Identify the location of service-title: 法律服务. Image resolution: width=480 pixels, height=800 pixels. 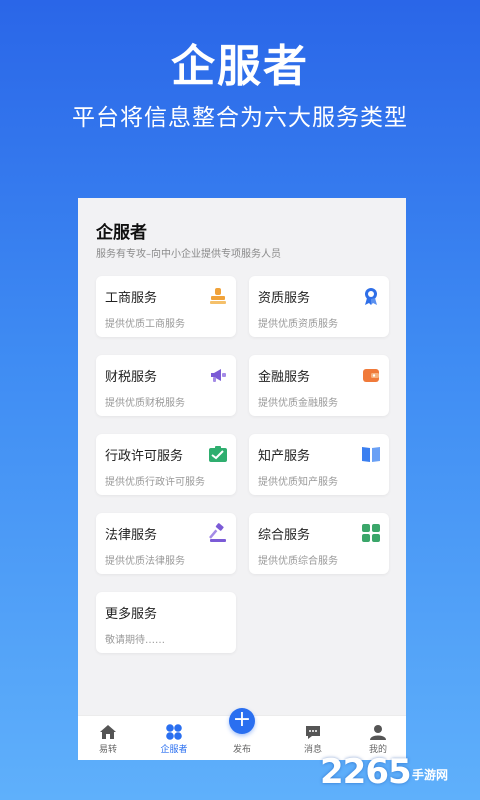
(131, 535).